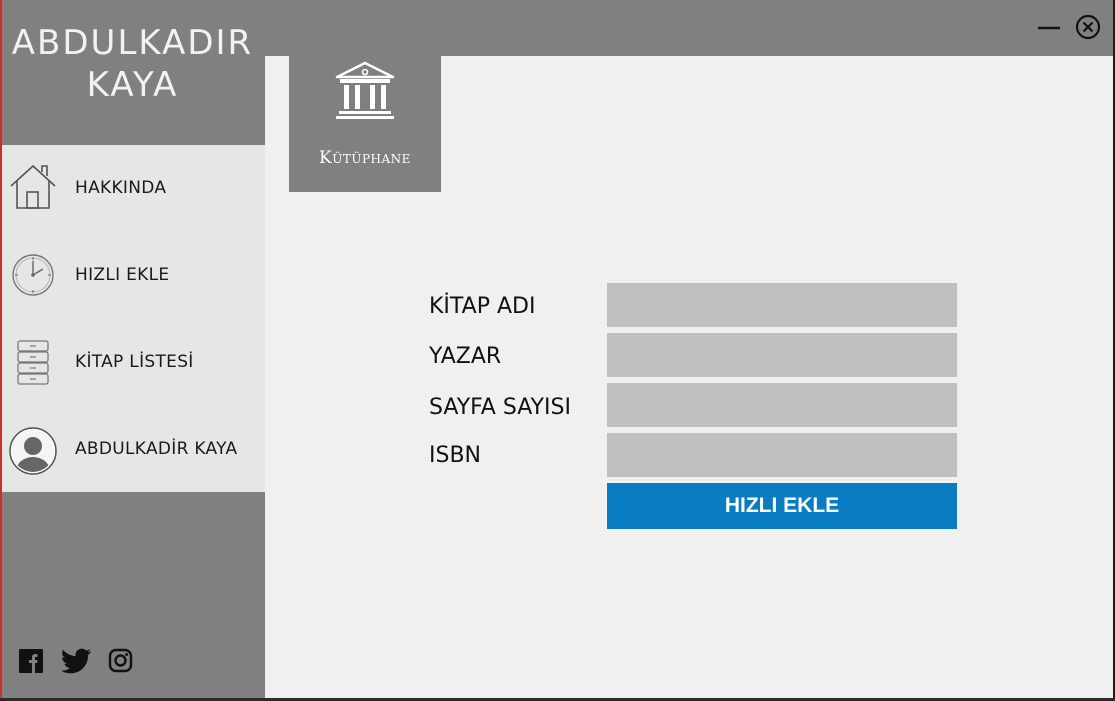 The image size is (1115, 701). I want to click on twitter-button, so click(76, 661).